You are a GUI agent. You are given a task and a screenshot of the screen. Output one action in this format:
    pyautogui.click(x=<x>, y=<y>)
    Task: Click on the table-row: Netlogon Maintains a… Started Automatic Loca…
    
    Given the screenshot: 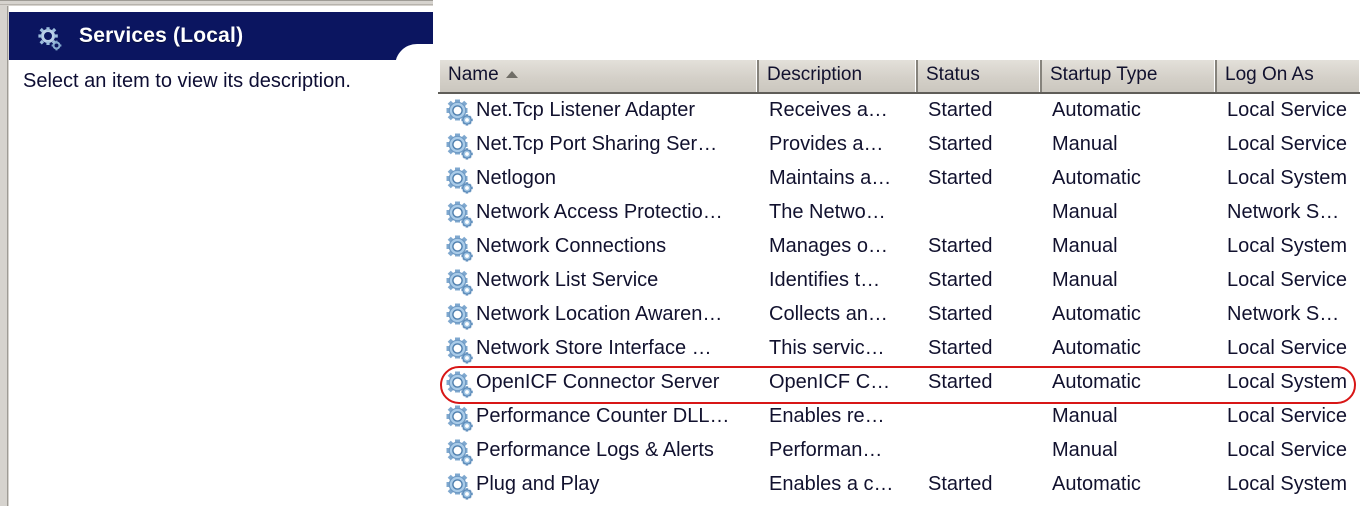 What is the action you would take?
    pyautogui.click(x=899, y=181)
    